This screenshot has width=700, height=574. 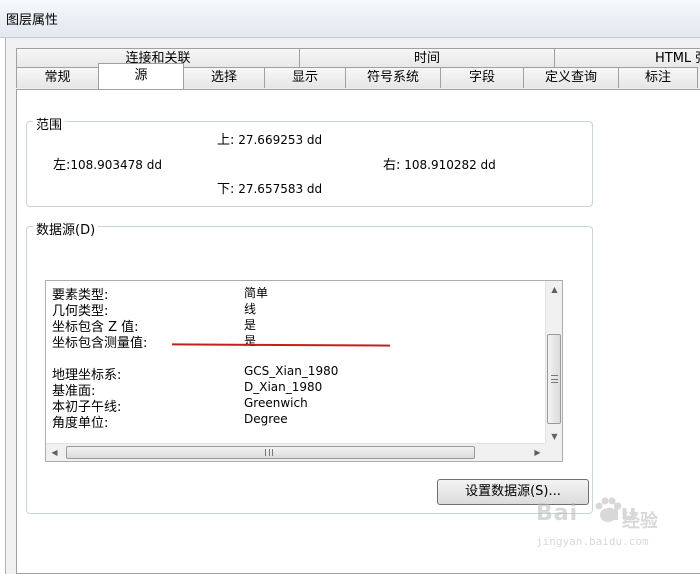 What do you see at coordinates (62, 165) in the screenshot?
I see `extent-left-label: 左:` at bounding box center [62, 165].